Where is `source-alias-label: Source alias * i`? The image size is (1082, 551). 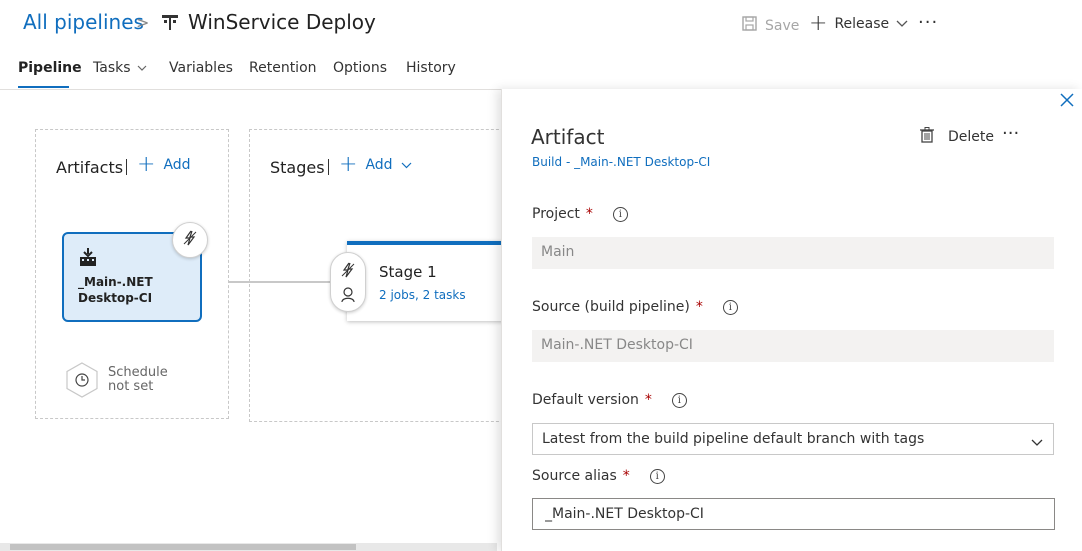
source-alias-label: Source alias * i is located at coordinates (598, 476).